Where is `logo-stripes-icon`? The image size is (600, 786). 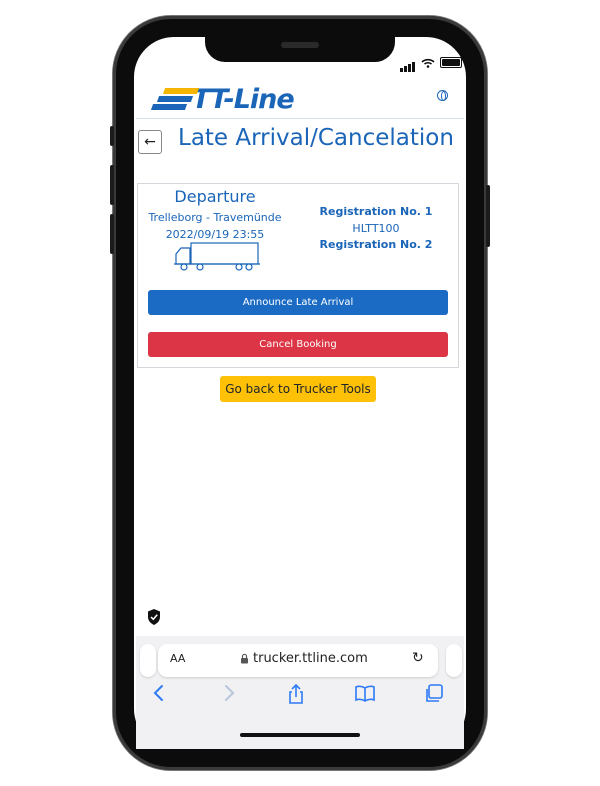
logo-stripes-icon is located at coordinates (175, 99).